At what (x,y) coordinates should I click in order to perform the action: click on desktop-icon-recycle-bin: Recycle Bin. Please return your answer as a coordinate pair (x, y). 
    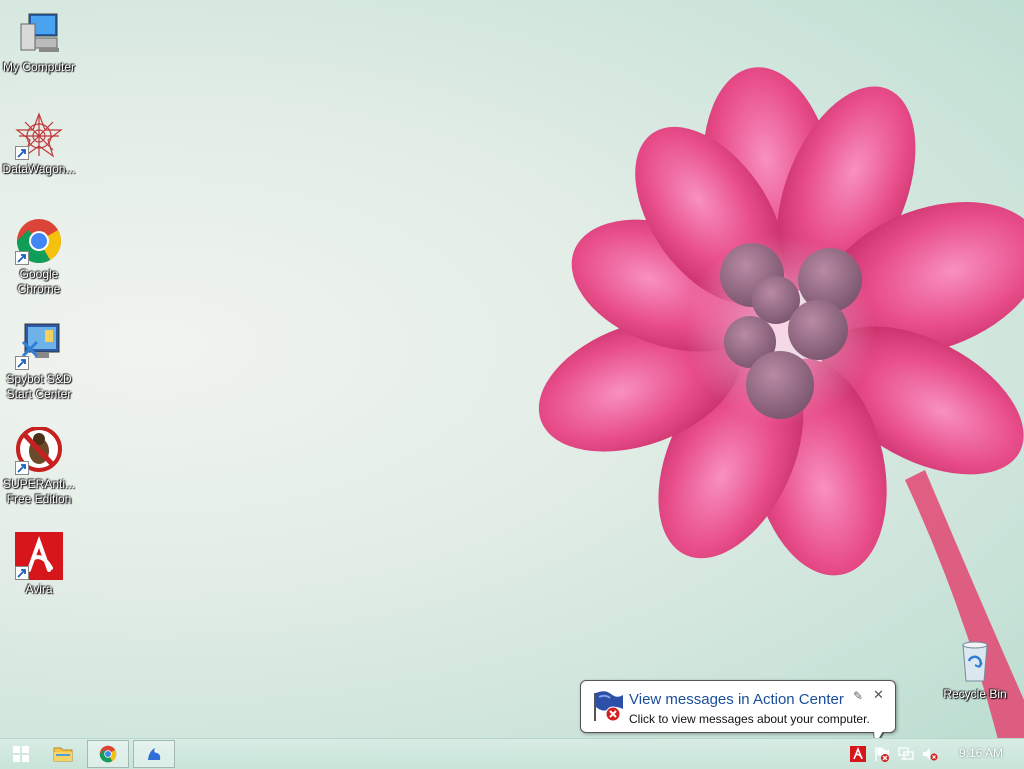
    Looking at the image, I should click on (975, 669).